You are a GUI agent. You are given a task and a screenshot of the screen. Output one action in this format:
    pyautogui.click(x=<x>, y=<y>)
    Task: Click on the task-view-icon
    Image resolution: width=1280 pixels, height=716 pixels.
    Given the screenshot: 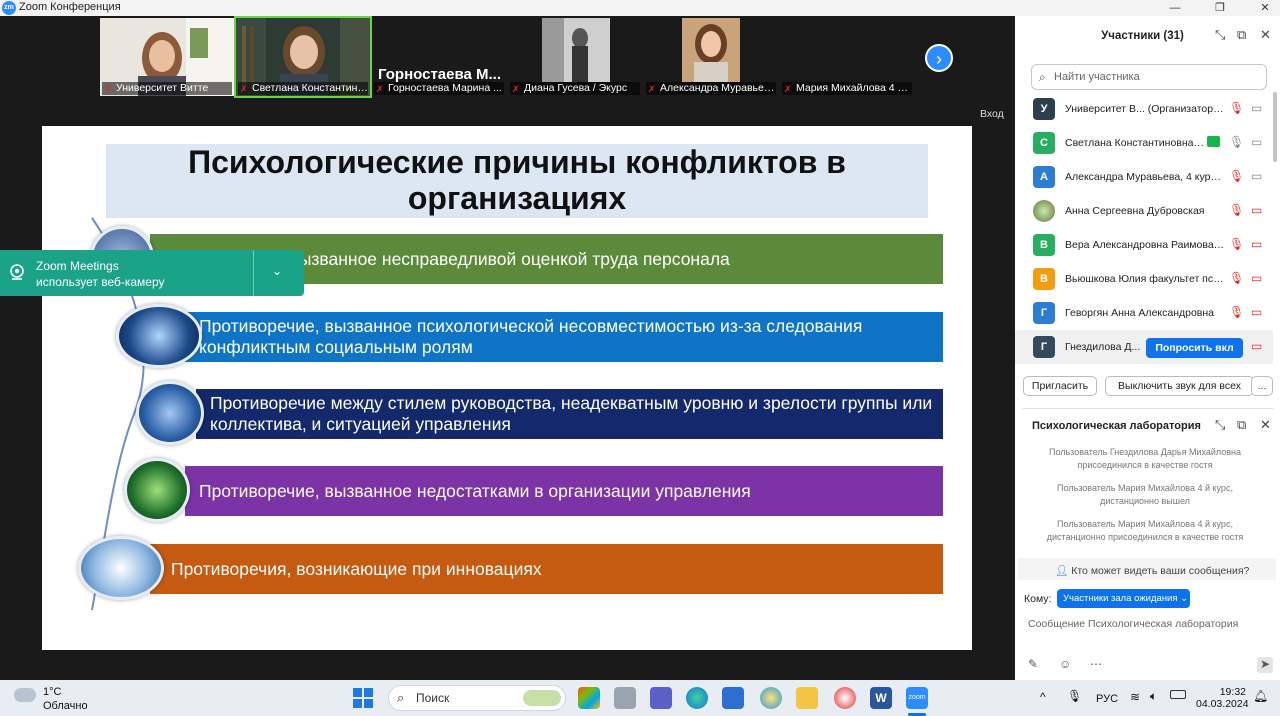 What is the action you would take?
    pyautogui.click(x=625, y=698)
    